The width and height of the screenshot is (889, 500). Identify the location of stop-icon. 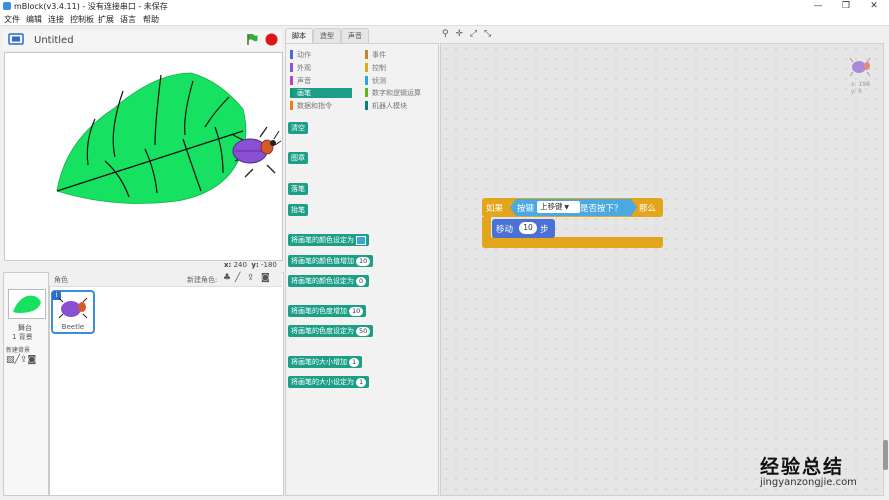
(271, 39).